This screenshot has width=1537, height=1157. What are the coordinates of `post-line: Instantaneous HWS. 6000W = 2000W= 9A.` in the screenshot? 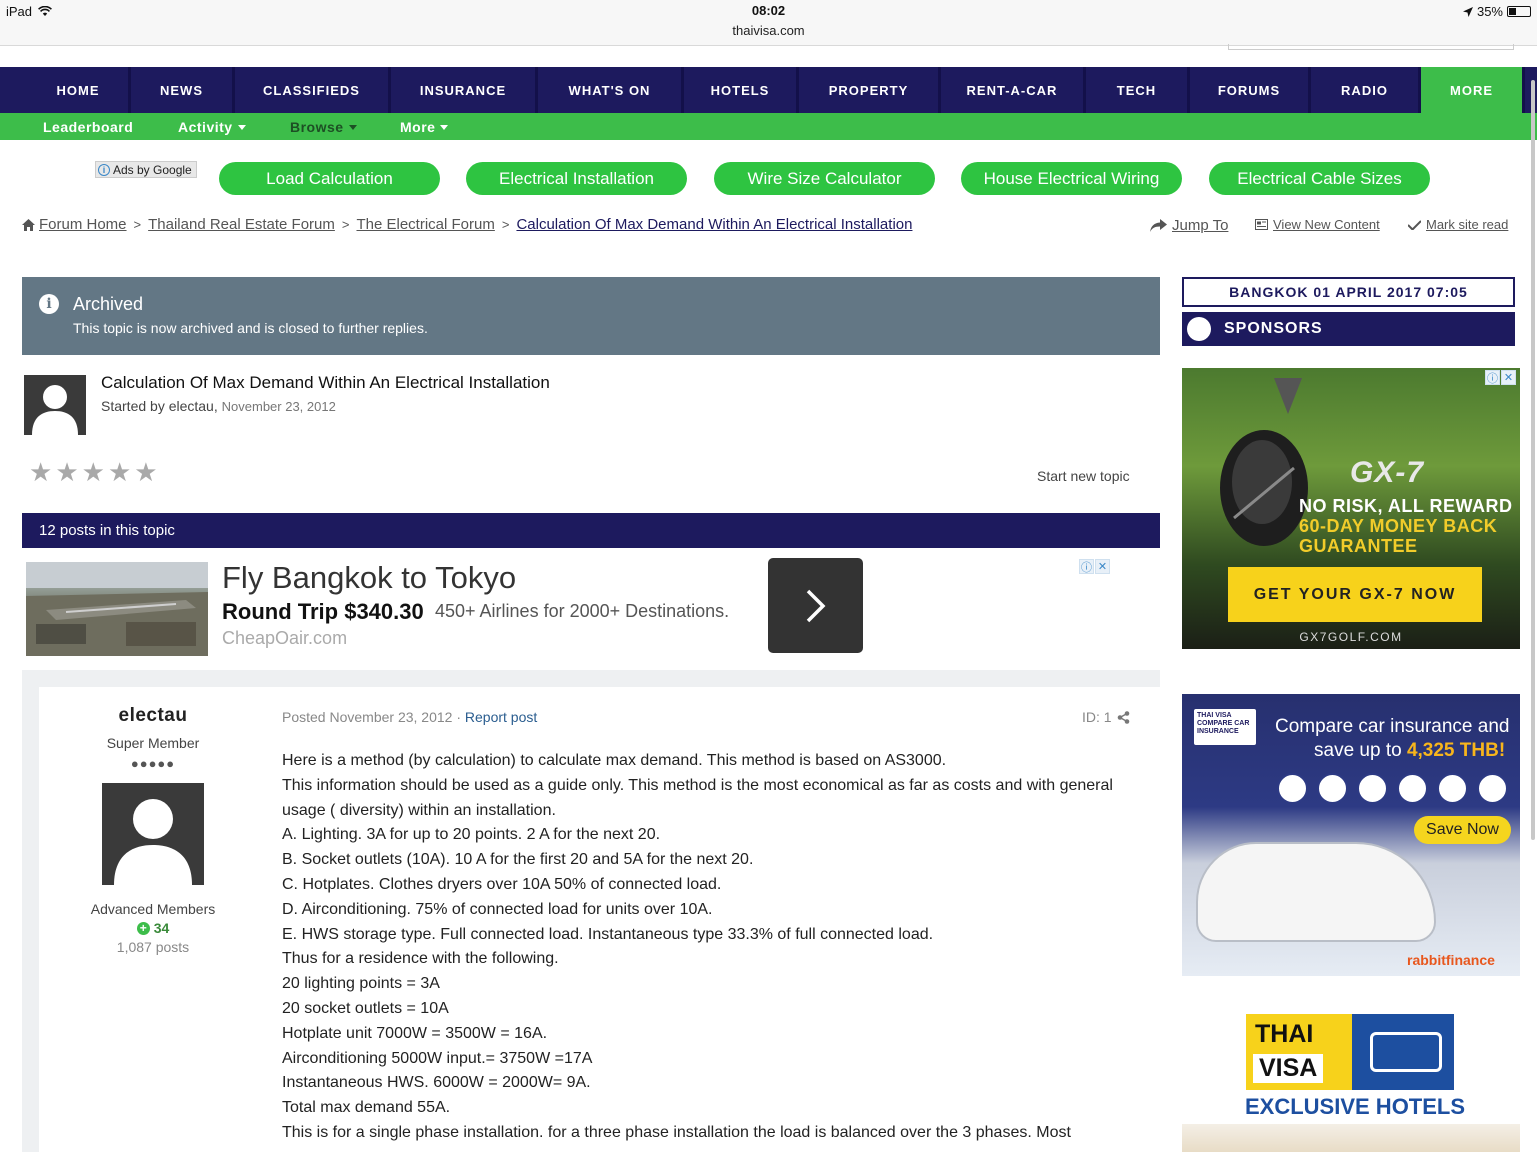 It's located at (436, 1083).